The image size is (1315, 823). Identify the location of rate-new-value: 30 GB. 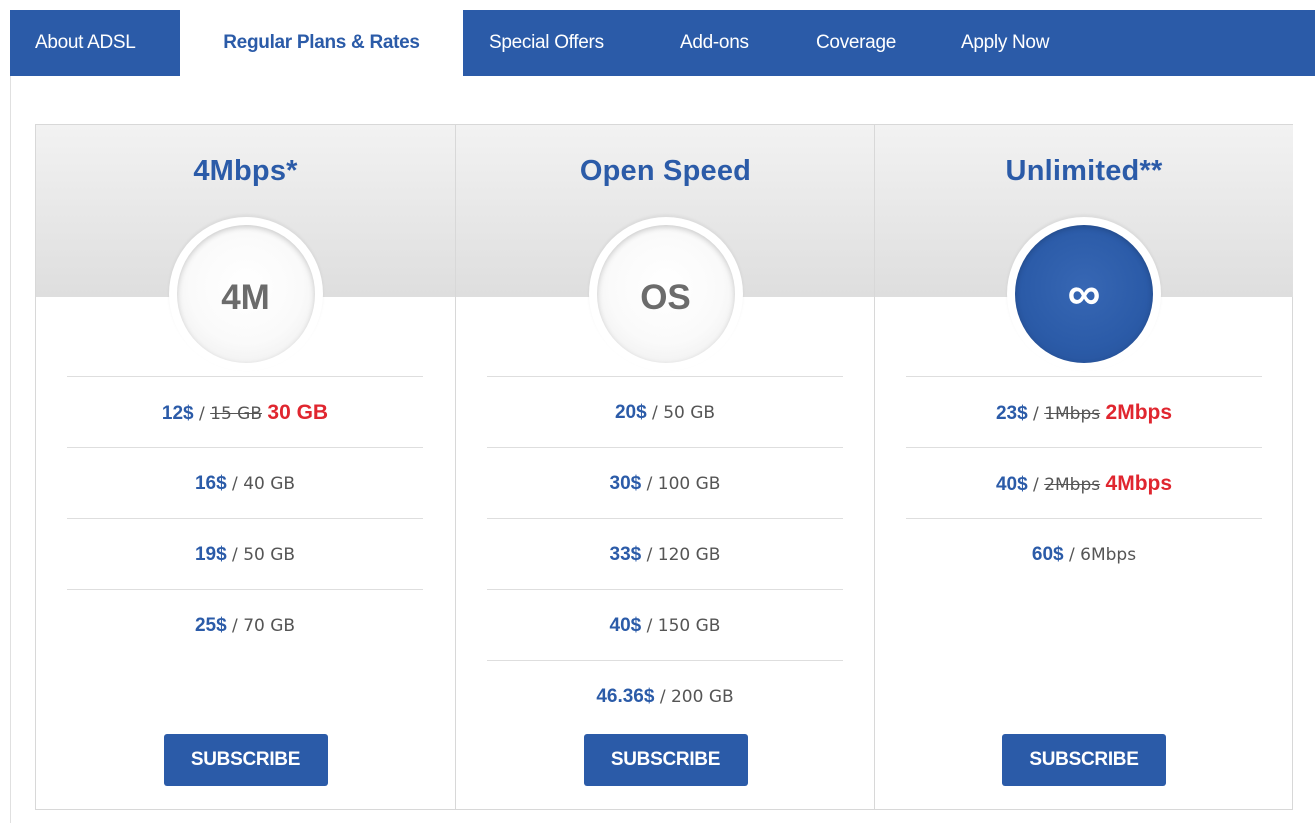
(298, 412).